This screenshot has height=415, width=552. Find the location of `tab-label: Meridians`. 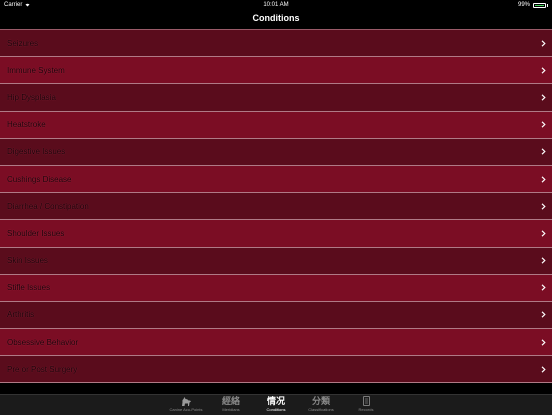

tab-label: Meridians is located at coordinates (231, 409).